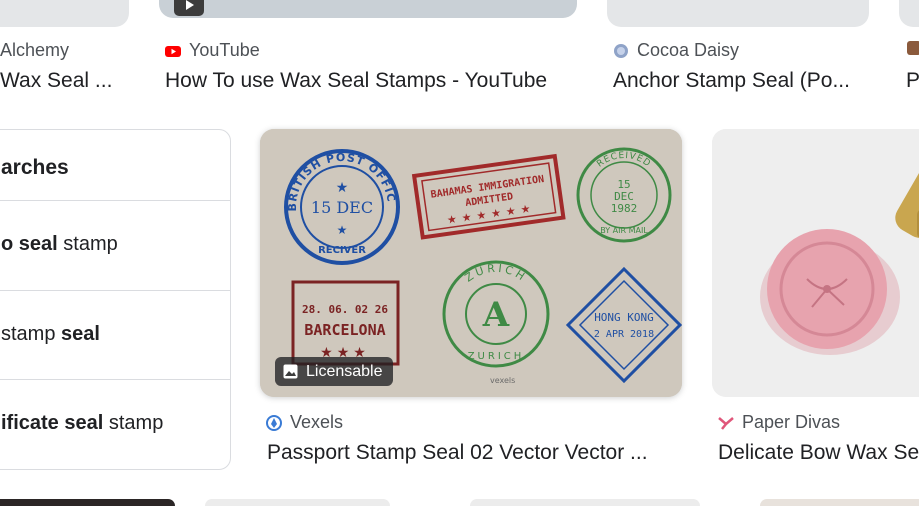  Describe the element at coordinates (29, 244) in the screenshot. I see `related-search-bold: o seal` at that location.